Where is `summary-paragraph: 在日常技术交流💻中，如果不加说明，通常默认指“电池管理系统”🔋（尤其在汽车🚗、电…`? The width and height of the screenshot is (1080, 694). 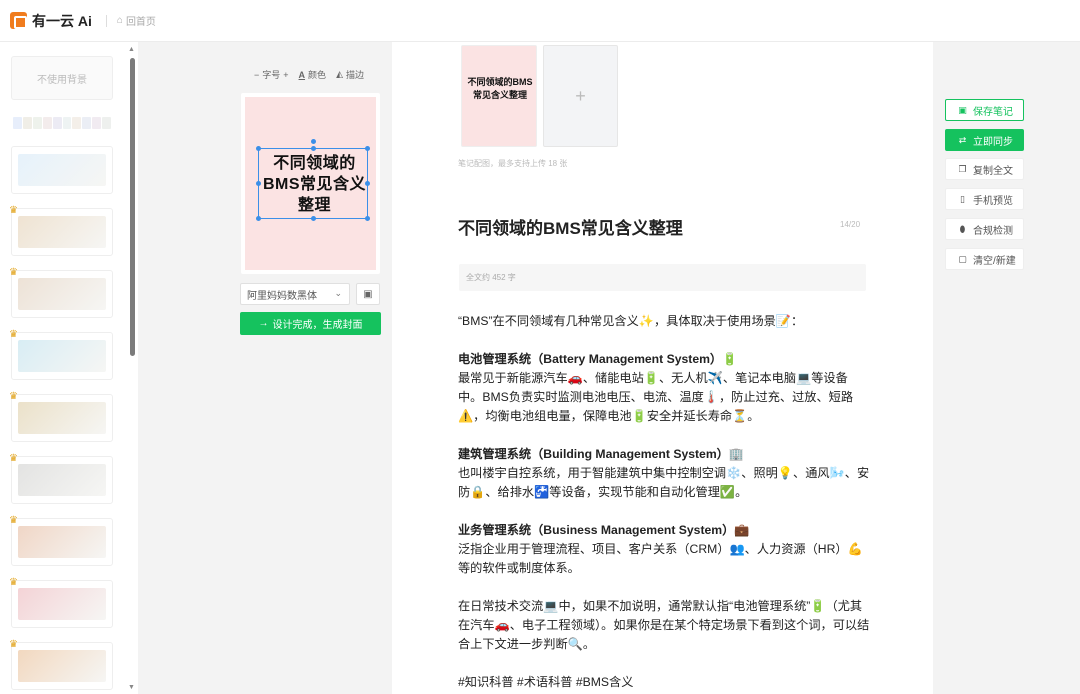 summary-paragraph: 在日常技术交流💻中，如果不加说明，通常默认指“电池管理系统”🔋（尤其在汽车🚗、电… is located at coordinates (664, 625).